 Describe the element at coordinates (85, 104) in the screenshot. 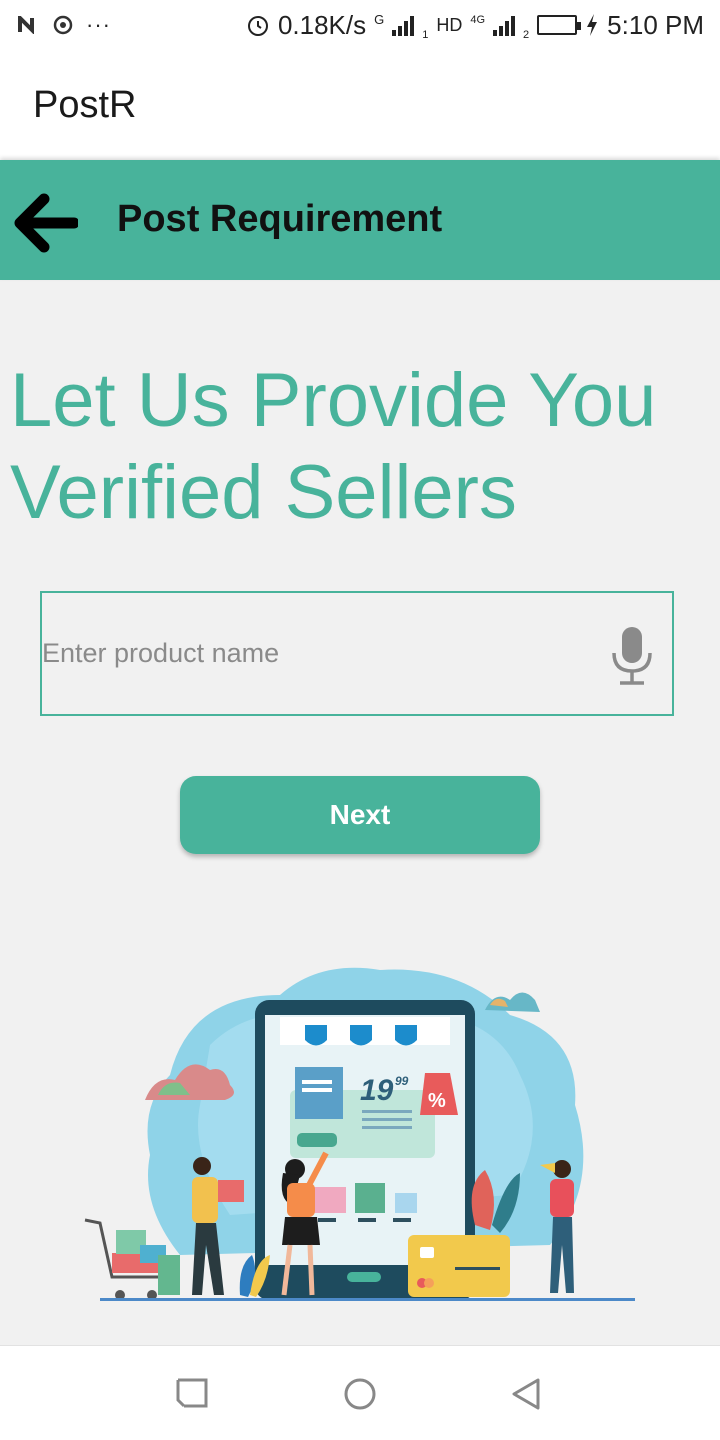

I see `app-title: PostR` at that location.